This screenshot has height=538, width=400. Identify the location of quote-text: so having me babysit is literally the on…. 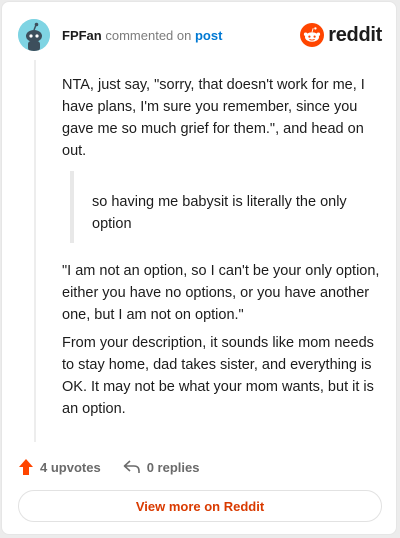
(219, 213).